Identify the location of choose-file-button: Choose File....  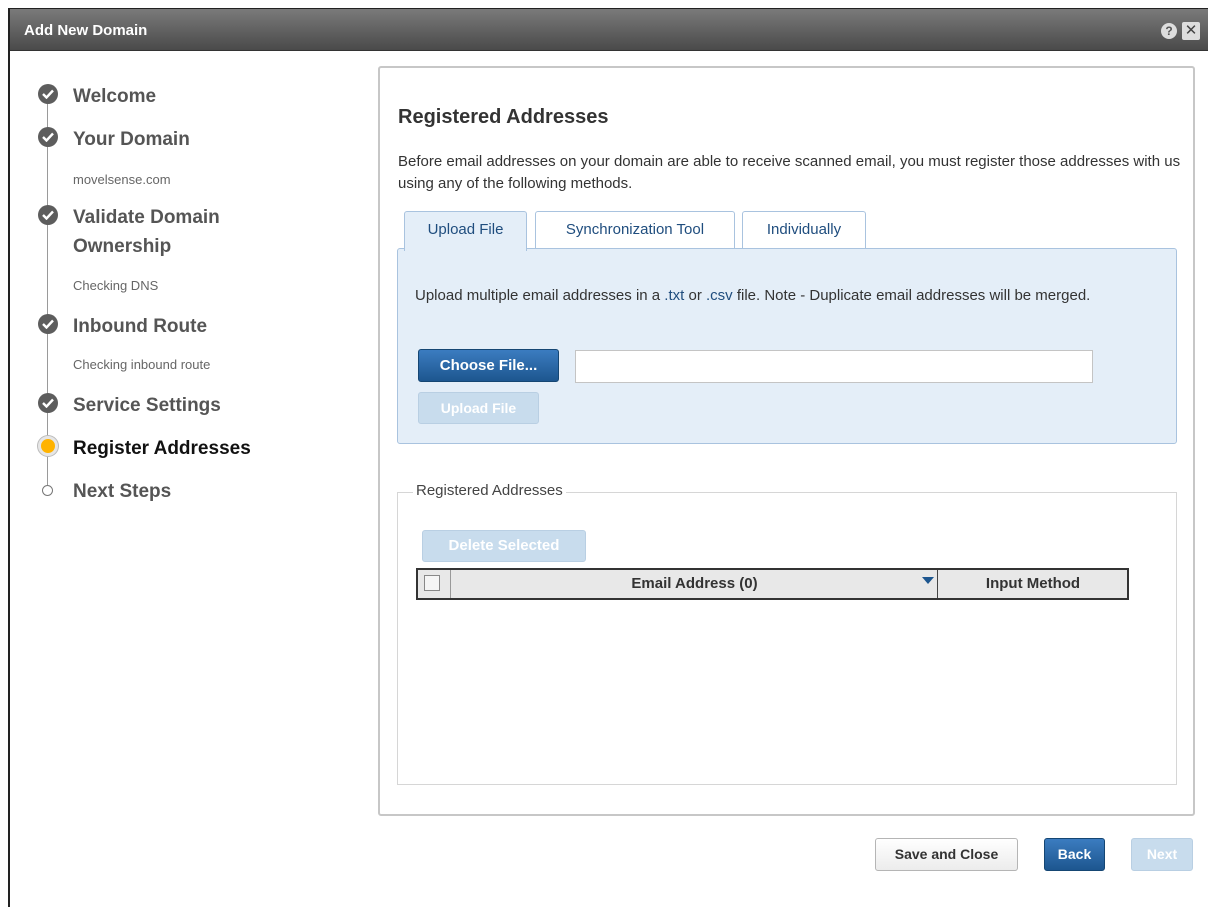
(488, 365).